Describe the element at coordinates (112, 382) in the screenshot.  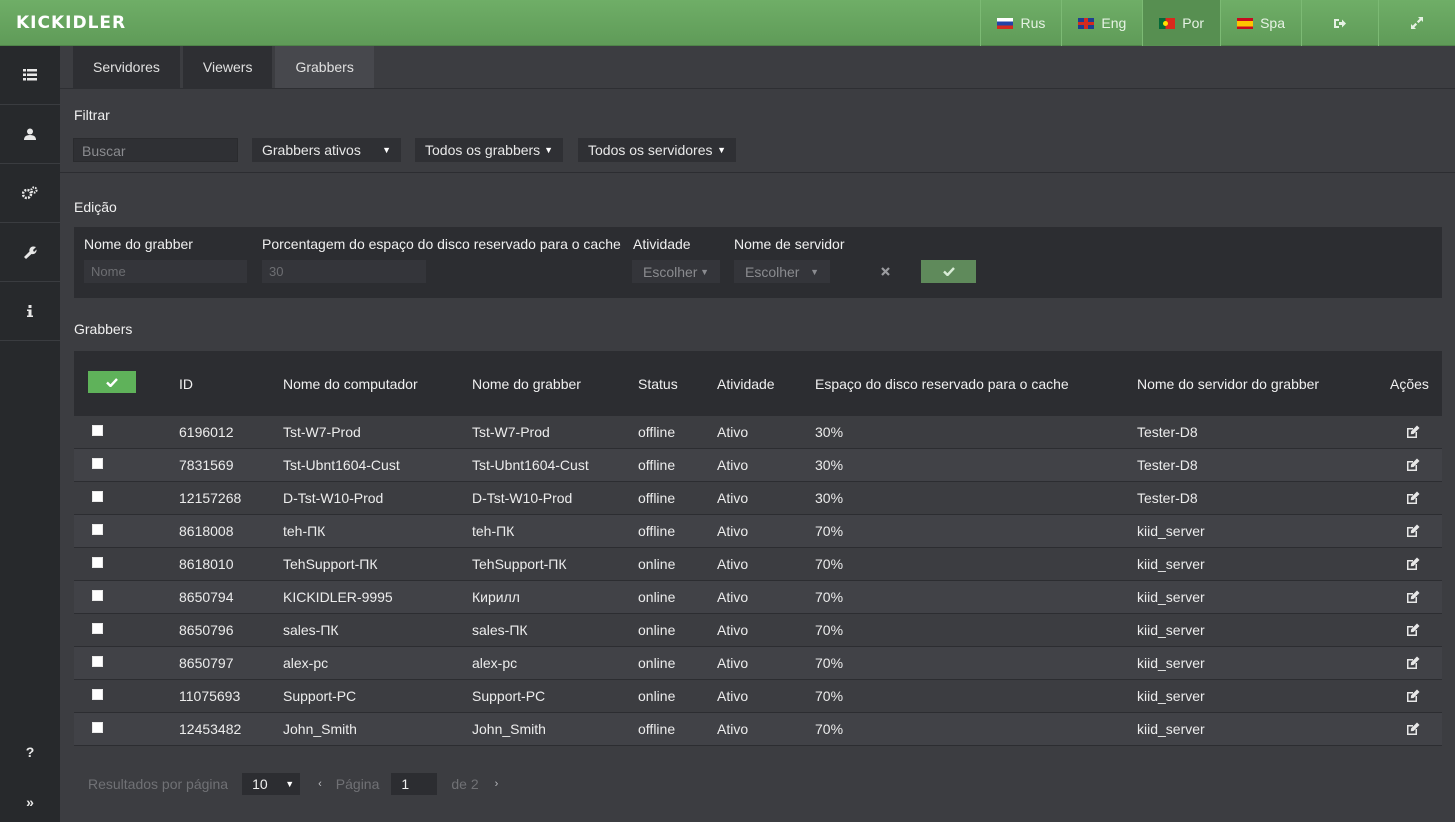
I see `select-all-button` at that location.